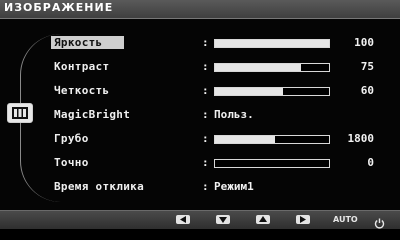  I want to click on menu-item-brightness: Яркость : 100, so click(212, 43).